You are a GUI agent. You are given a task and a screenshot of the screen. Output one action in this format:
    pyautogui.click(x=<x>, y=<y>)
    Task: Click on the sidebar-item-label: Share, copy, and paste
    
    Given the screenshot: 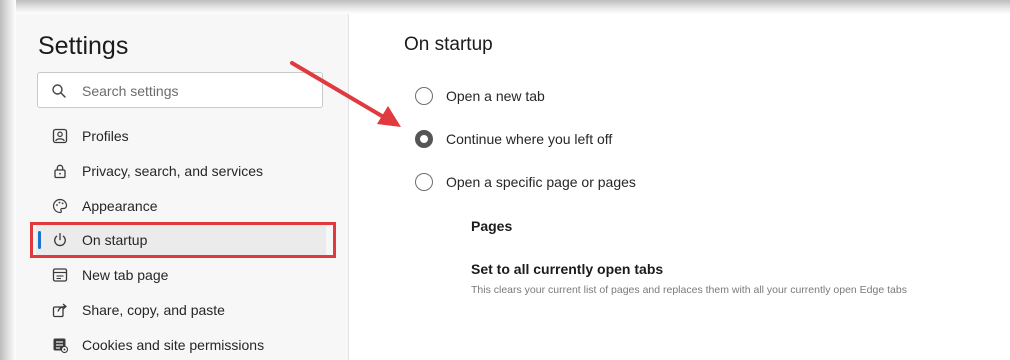 What is the action you would take?
    pyautogui.click(x=153, y=310)
    